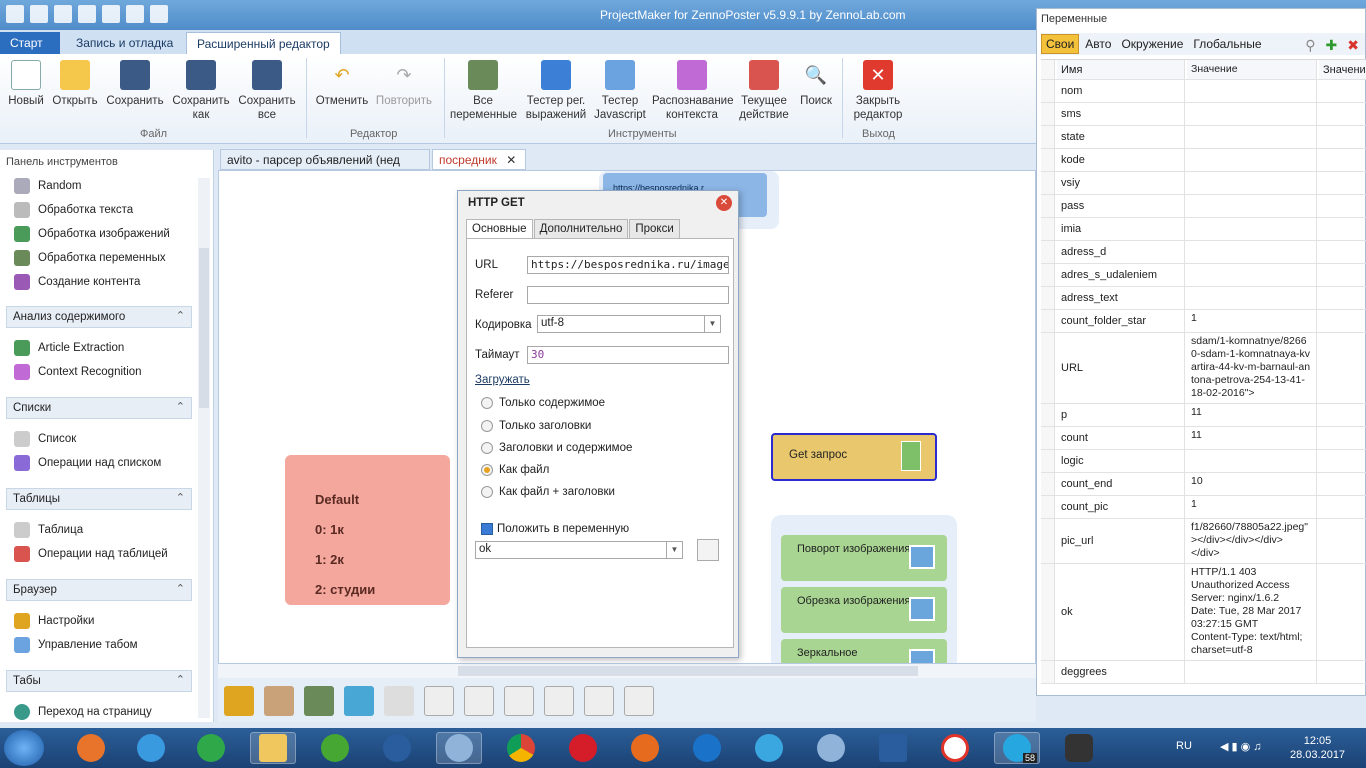 Image resolution: width=1366 pixels, height=768 pixels. Describe the element at coordinates (1353, 45) in the screenshot. I see `delete-icon: ✖` at that location.